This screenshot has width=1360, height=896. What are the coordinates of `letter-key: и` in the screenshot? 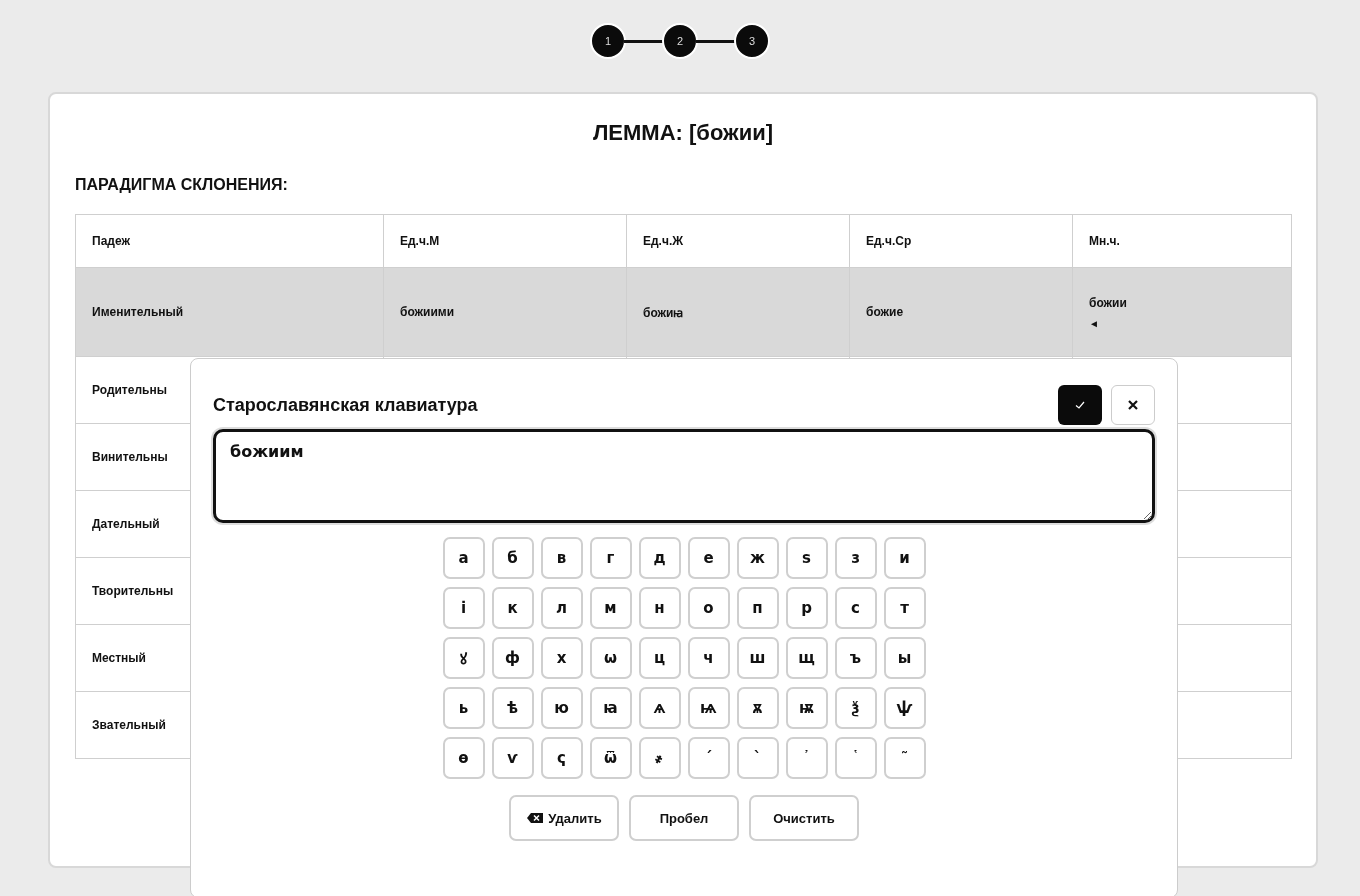 It's located at (904, 558).